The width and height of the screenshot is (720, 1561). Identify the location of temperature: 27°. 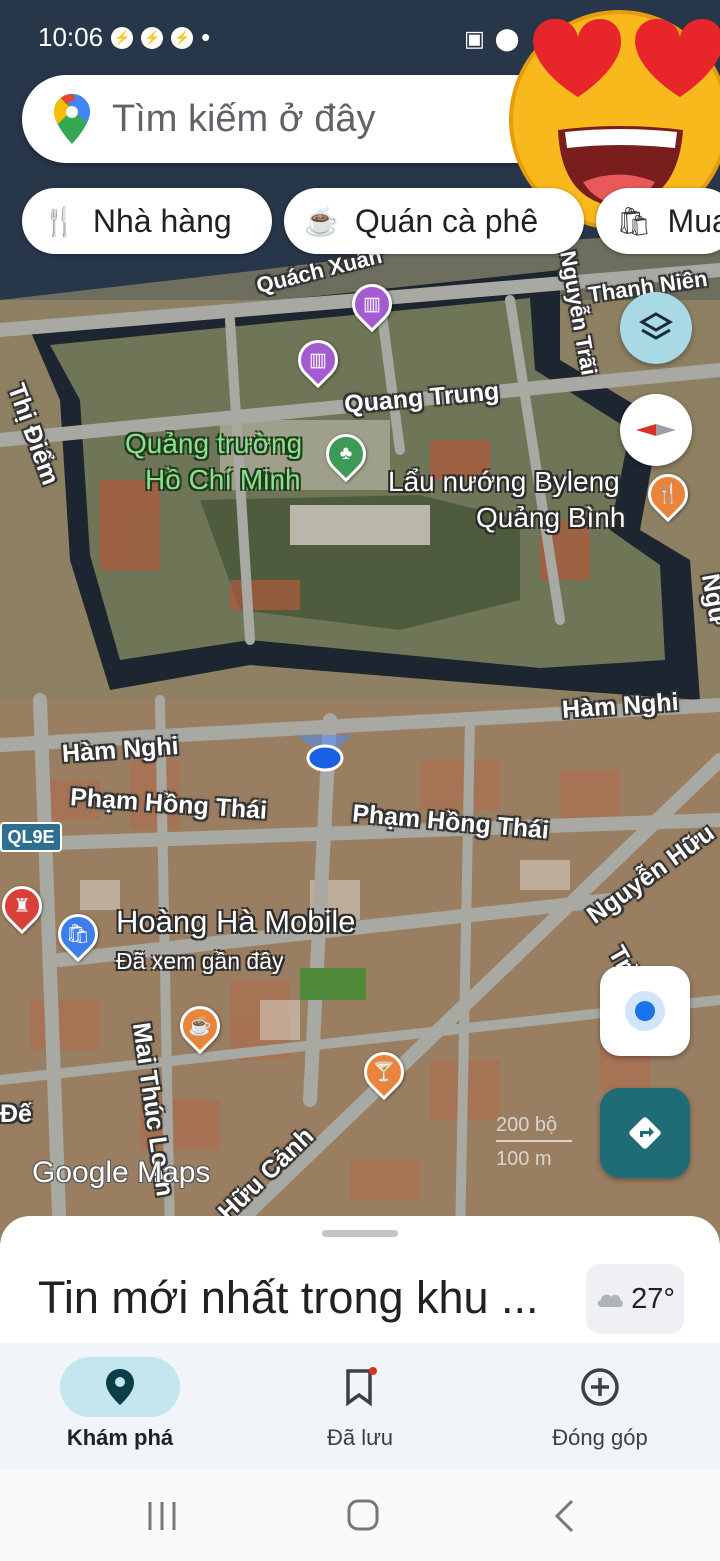
(653, 1298).